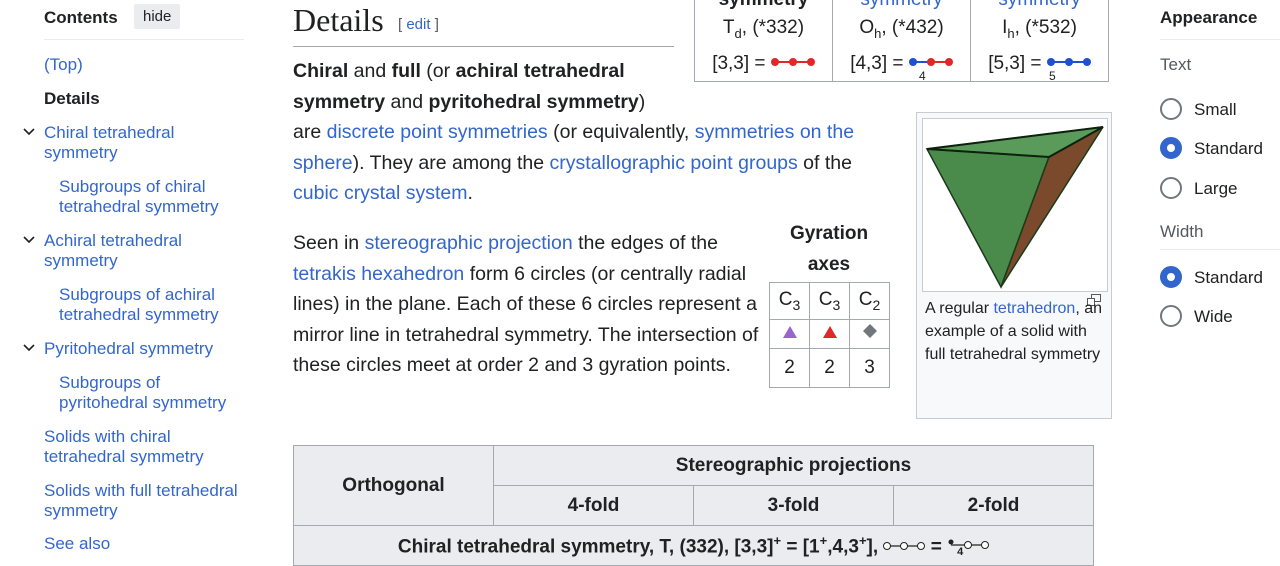 Image resolution: width=1280 pixels, height=566 pixels. I want to click on text-standard-label: Standard, so click(1228, 149).